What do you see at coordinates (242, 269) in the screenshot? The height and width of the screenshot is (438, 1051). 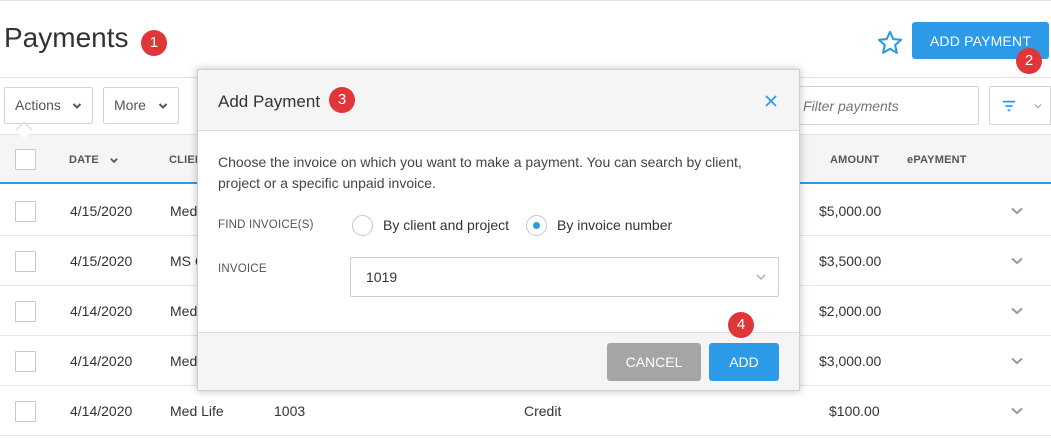 I see `invoice-label: INVOICE` at bounding box center [242, 269].